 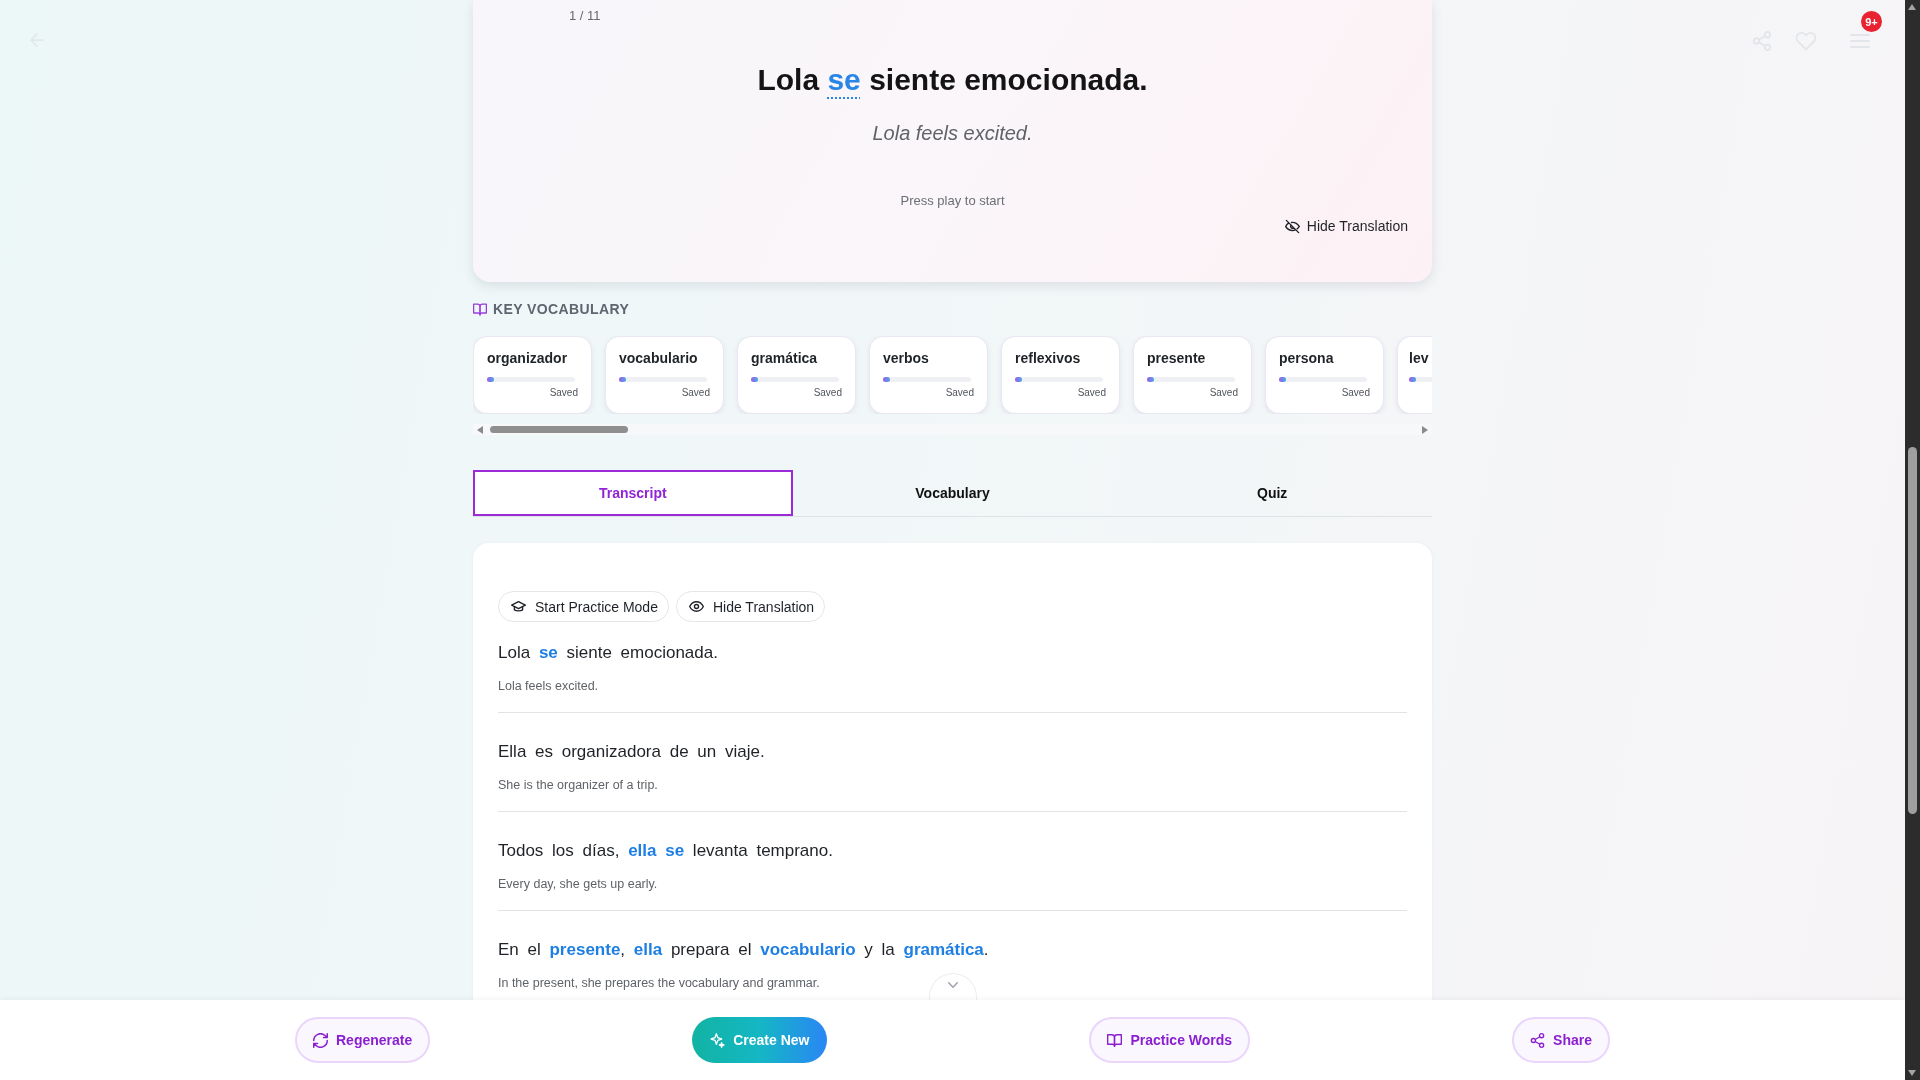 I want to click on vocabulary-word: verbos, so click(x=906, y=358).